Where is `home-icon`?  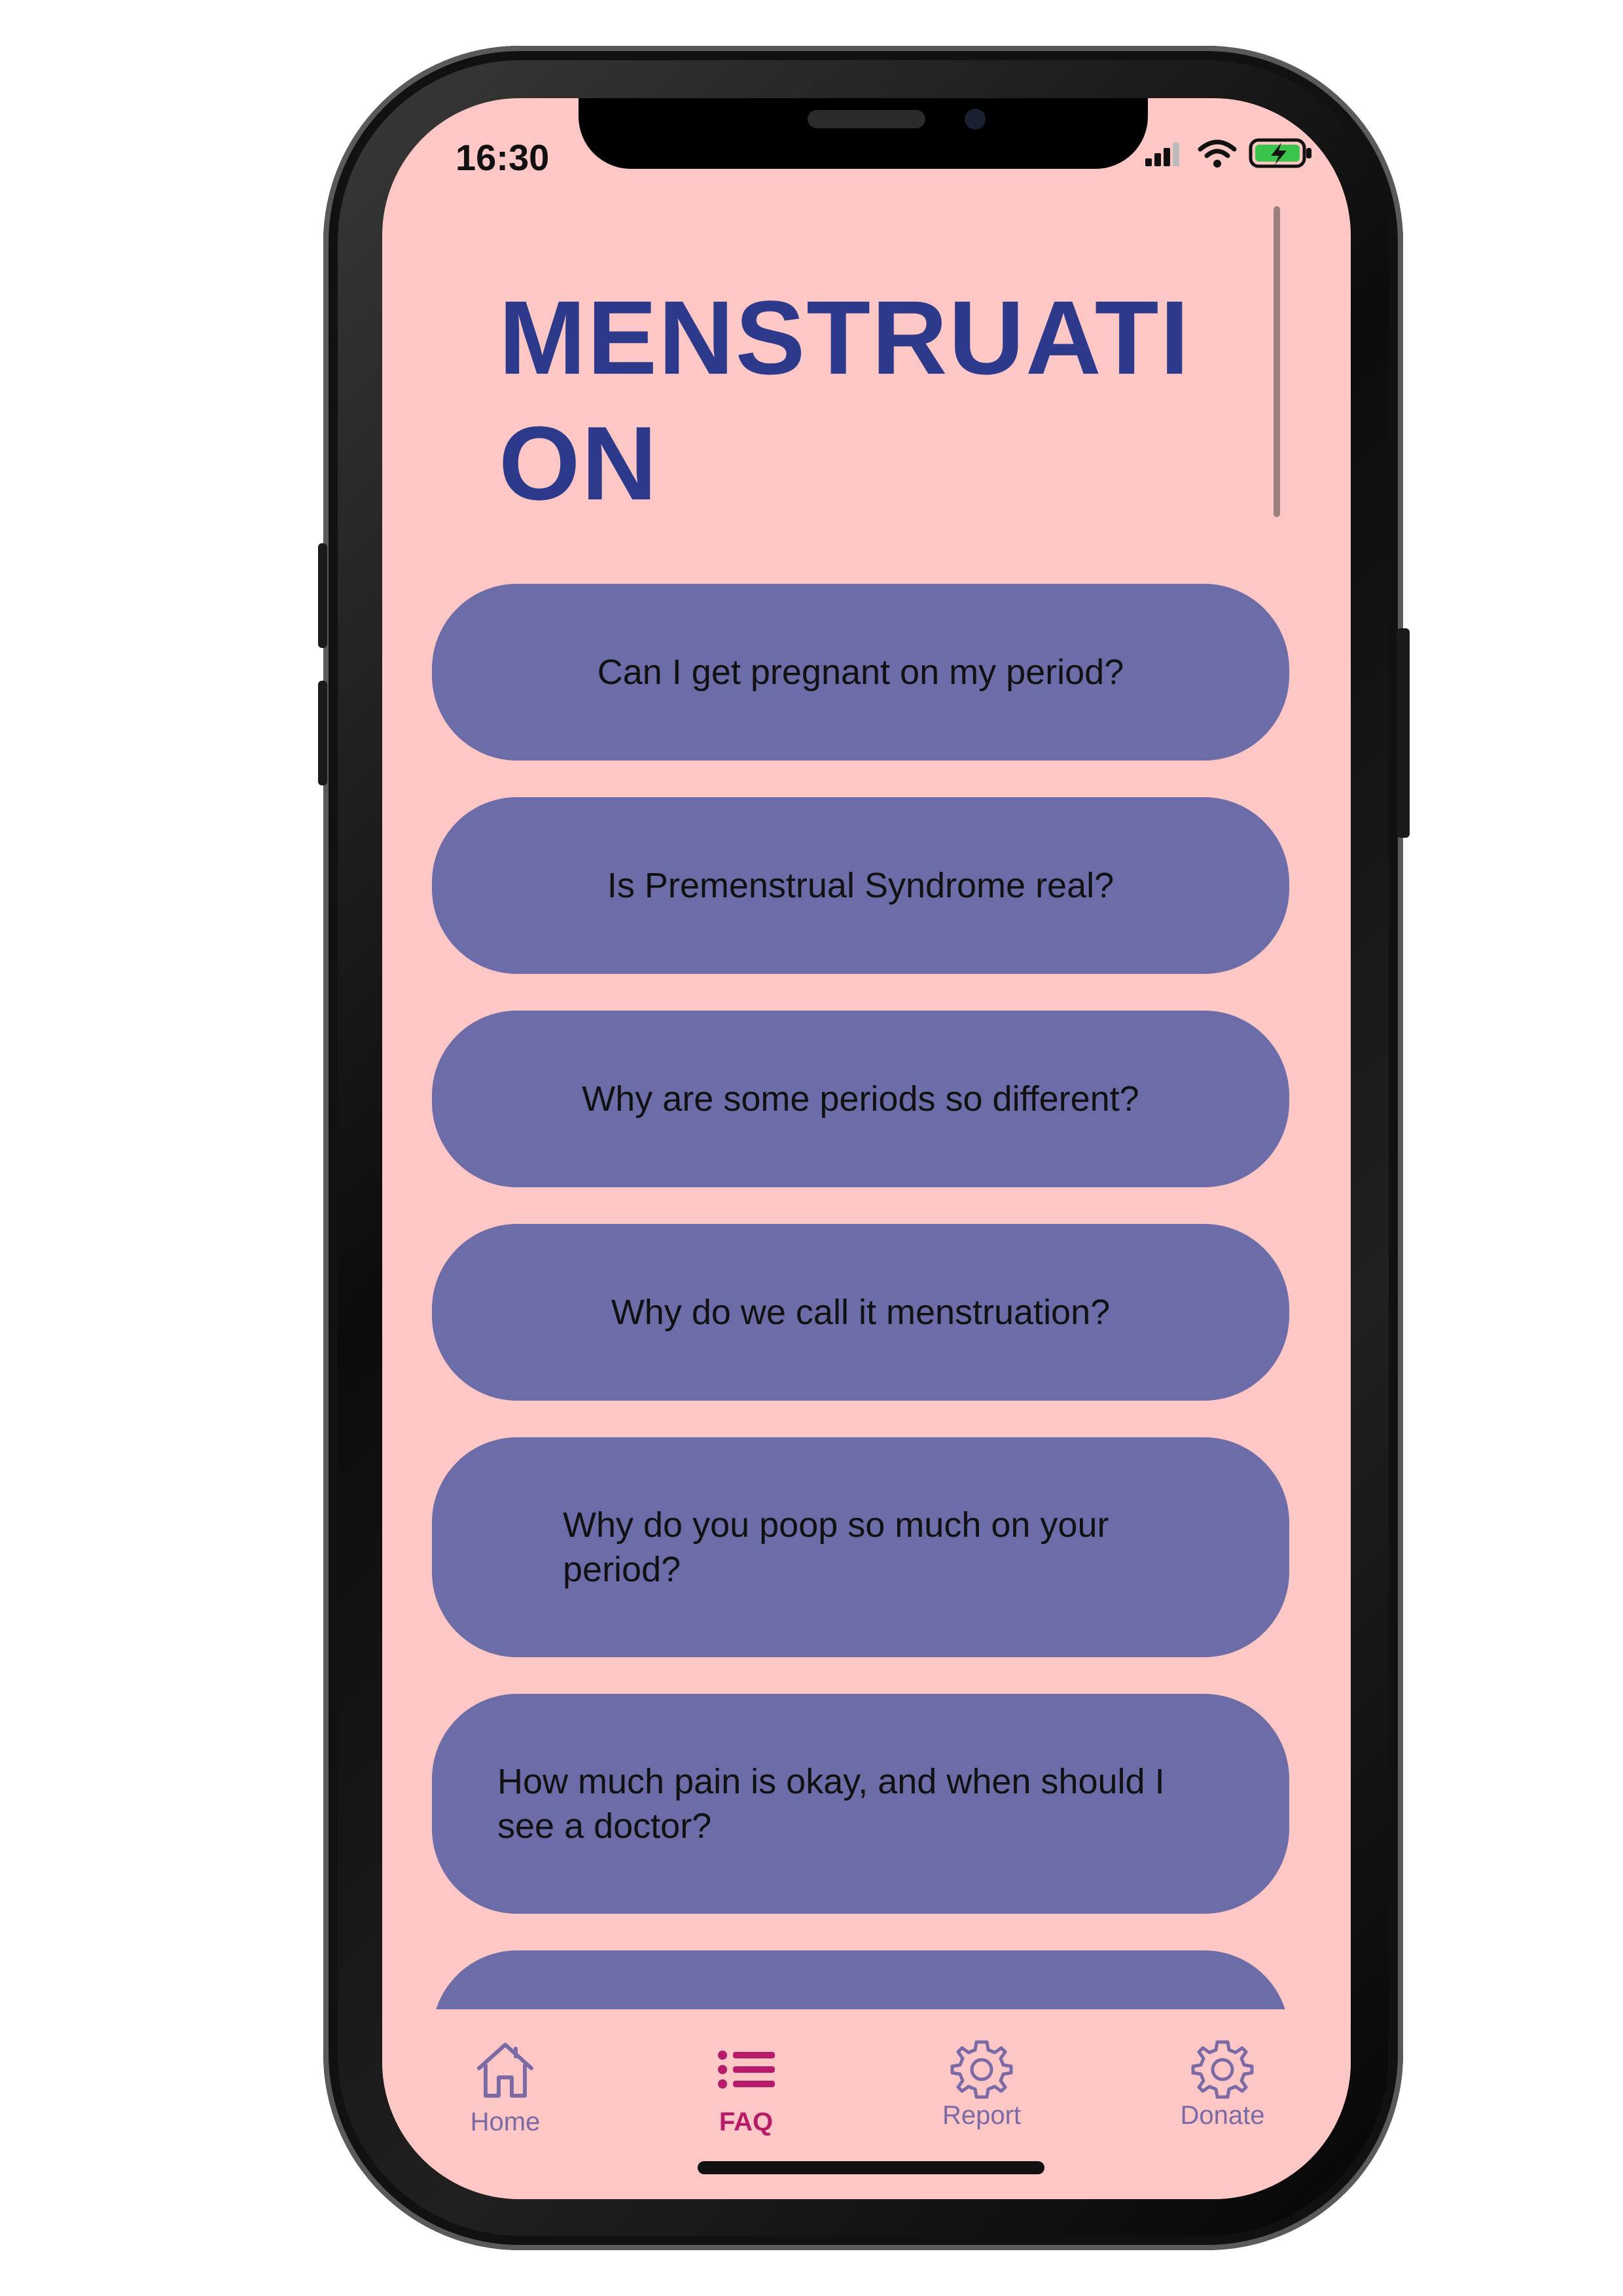 home-icon is located at coordinates (505, 2070).